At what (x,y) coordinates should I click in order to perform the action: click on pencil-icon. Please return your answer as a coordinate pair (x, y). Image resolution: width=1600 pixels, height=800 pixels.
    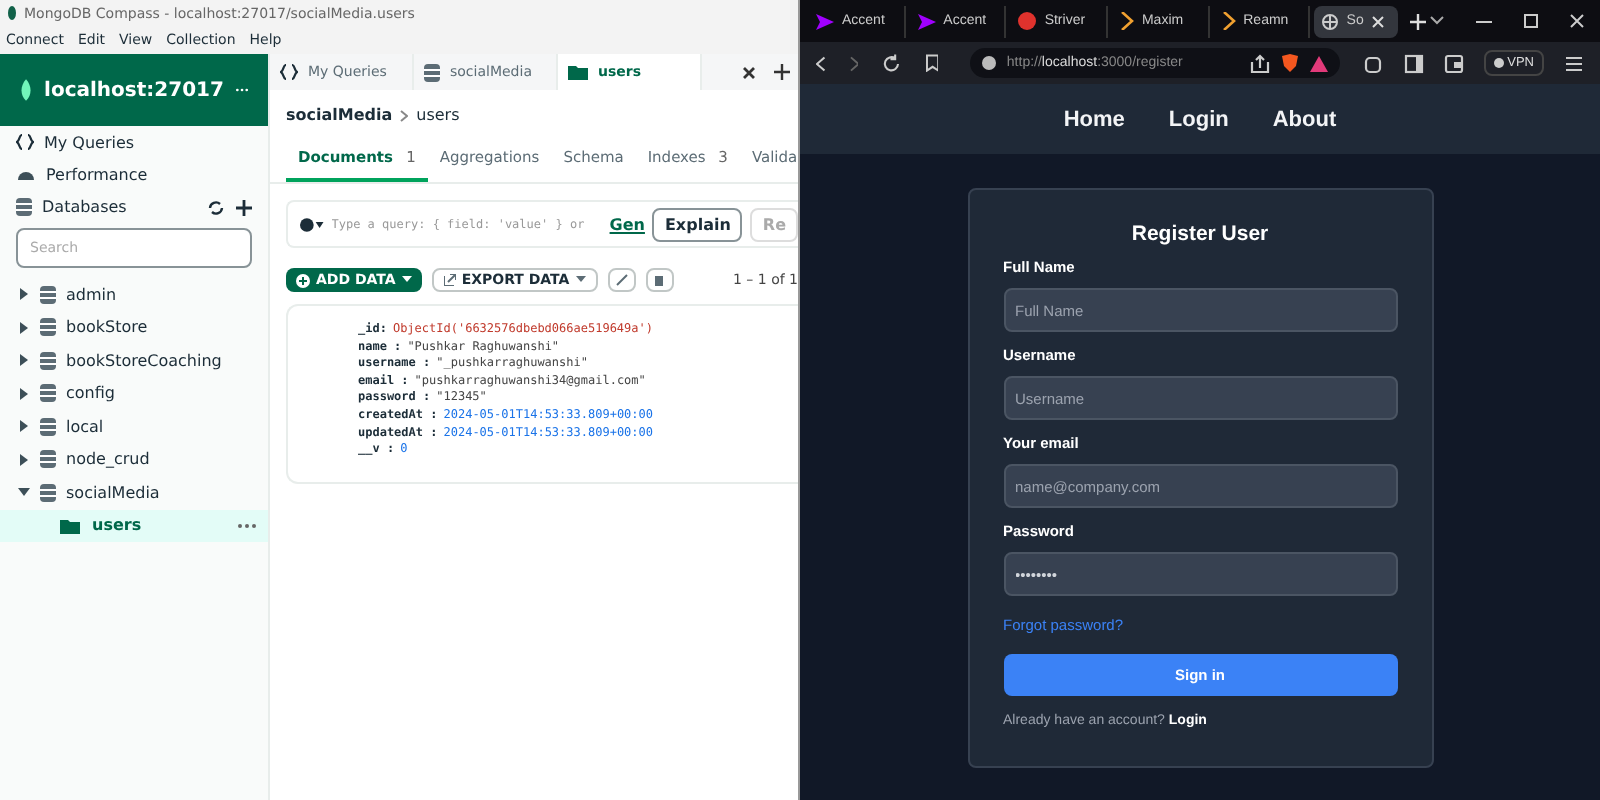
    Looking at the image, I should click on (621, 280).